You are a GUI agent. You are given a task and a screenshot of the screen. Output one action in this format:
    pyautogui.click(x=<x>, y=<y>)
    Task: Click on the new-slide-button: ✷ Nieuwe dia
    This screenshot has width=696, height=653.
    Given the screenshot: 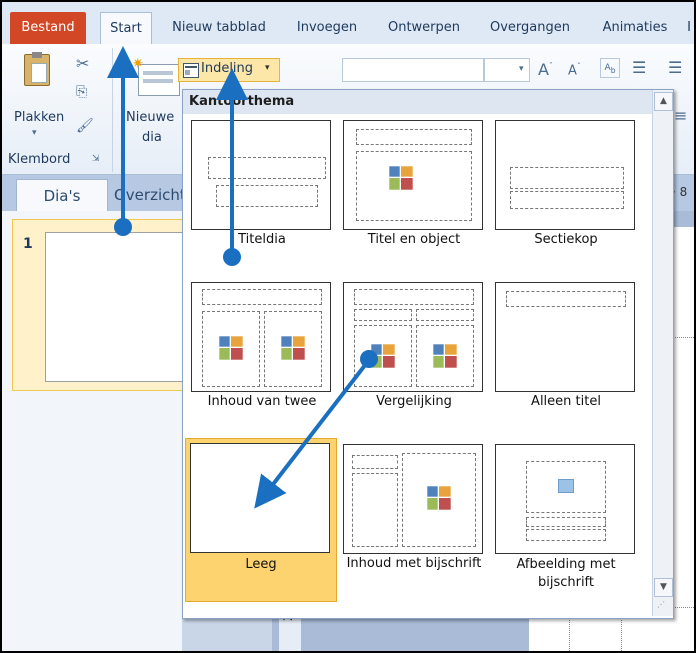 What is the action you would take?
    pyautogui.click(x=150, y=100)
    